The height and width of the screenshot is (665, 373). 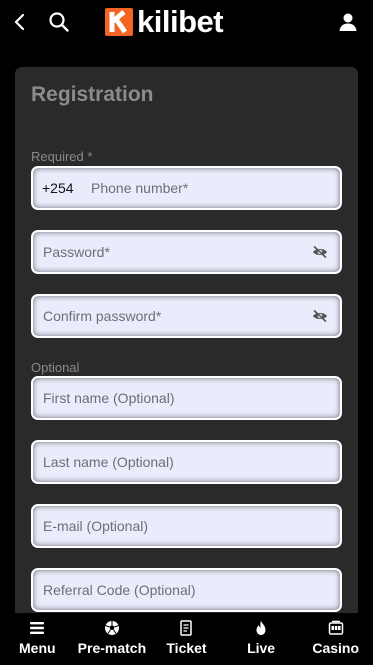 I want to click on nav-casino: Casino, so click(x=336, y=639).